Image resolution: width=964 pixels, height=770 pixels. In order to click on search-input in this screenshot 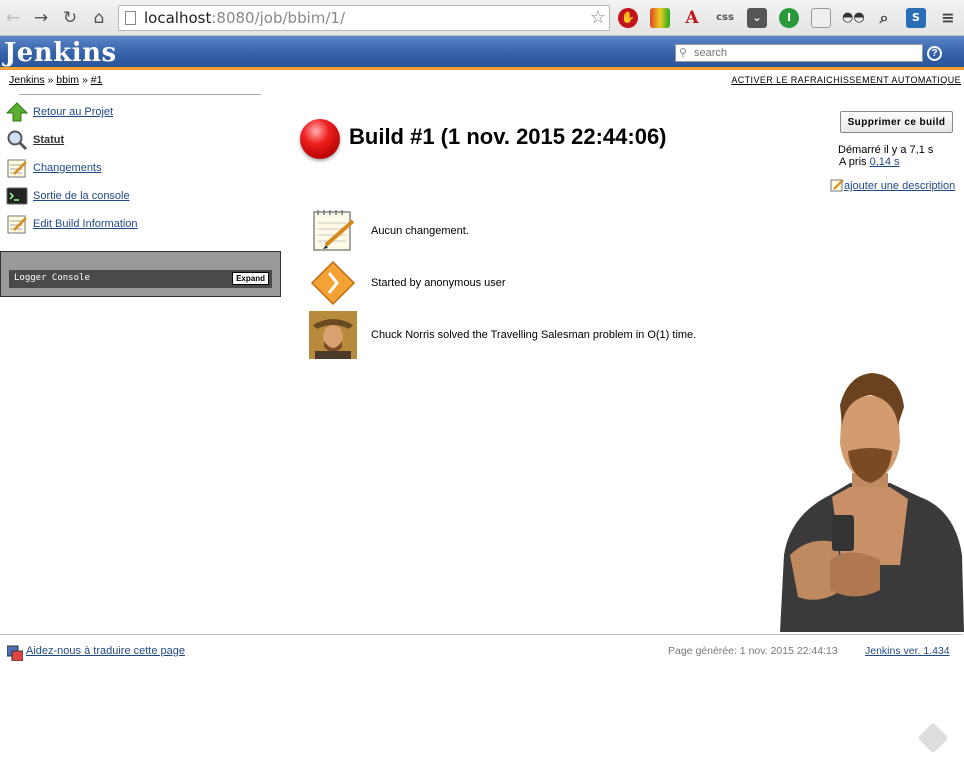, I will do `click(806, 53)`.